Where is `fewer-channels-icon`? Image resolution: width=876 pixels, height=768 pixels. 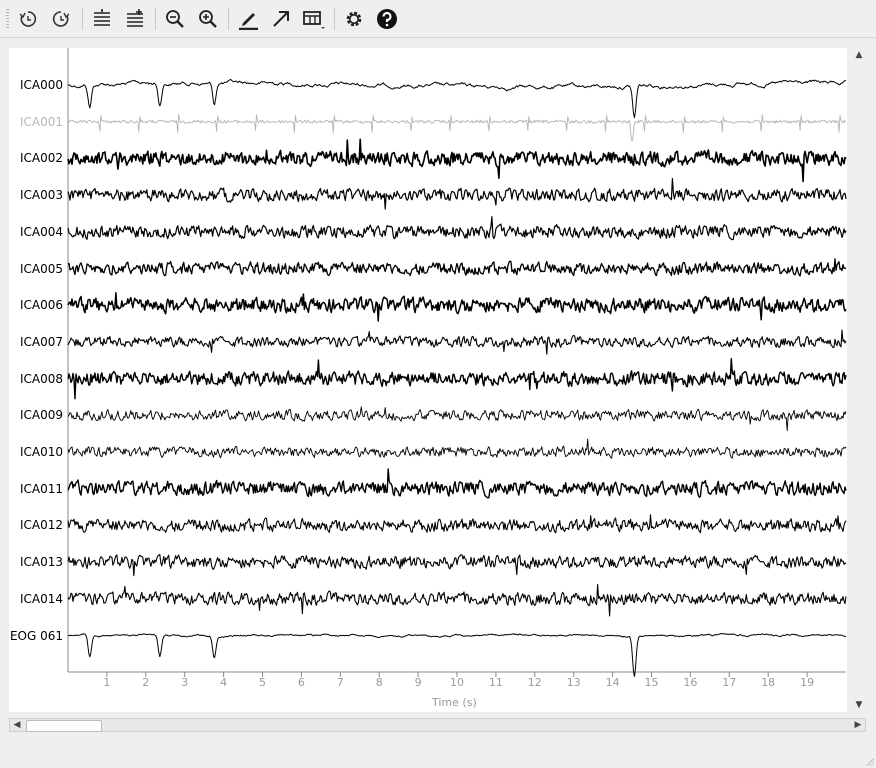 fewer-channels-icon is located at coordinates (102, 17).